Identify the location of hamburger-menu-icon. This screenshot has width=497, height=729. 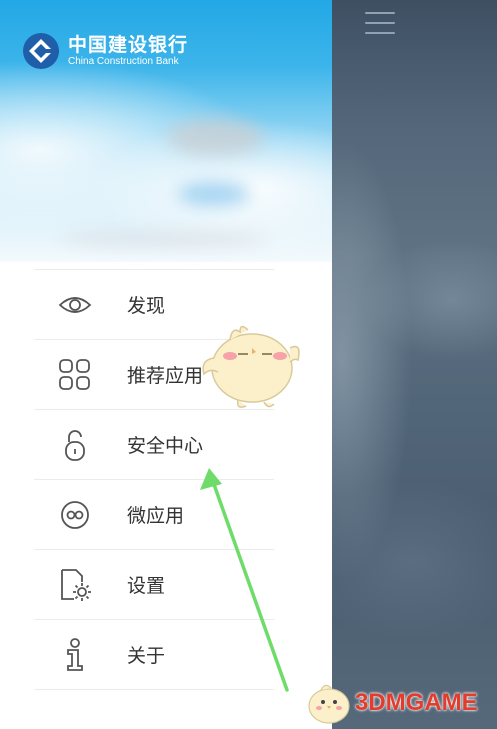
(380, 23).